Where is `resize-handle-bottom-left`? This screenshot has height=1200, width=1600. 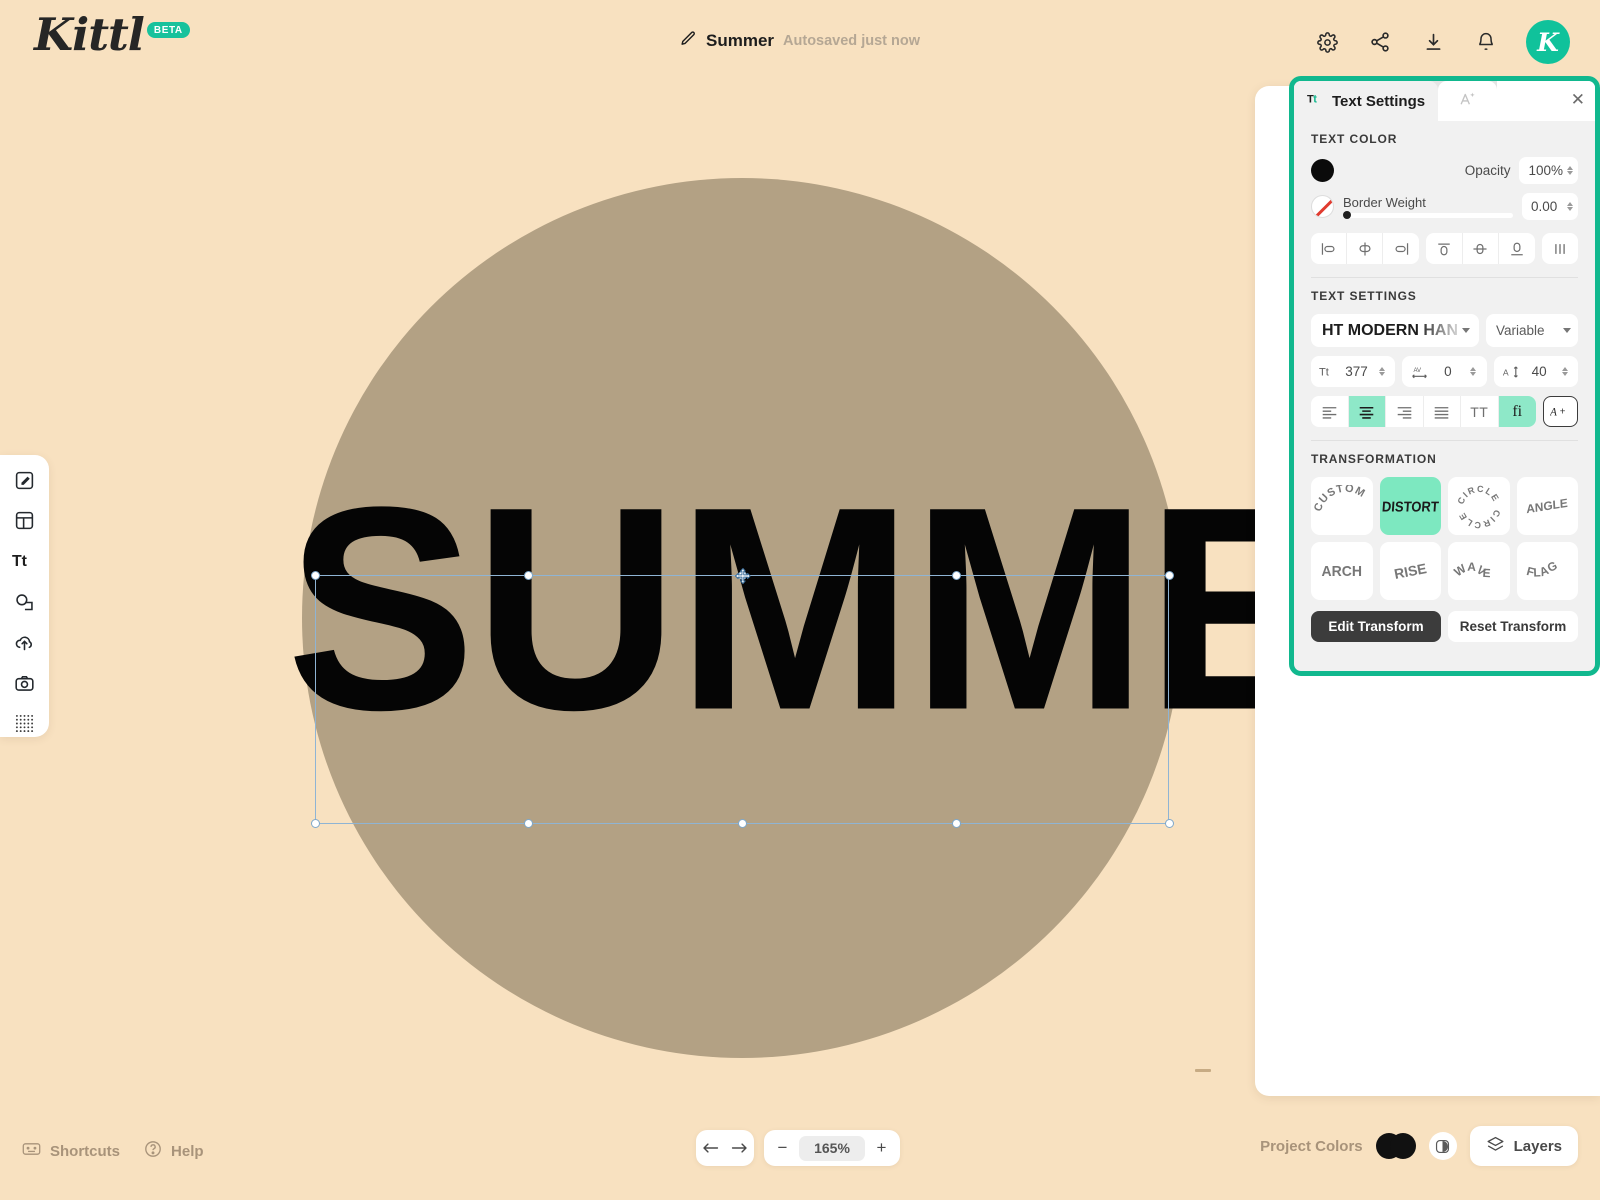
resize-handle-bottom-left is located at coordinates (315, 823).